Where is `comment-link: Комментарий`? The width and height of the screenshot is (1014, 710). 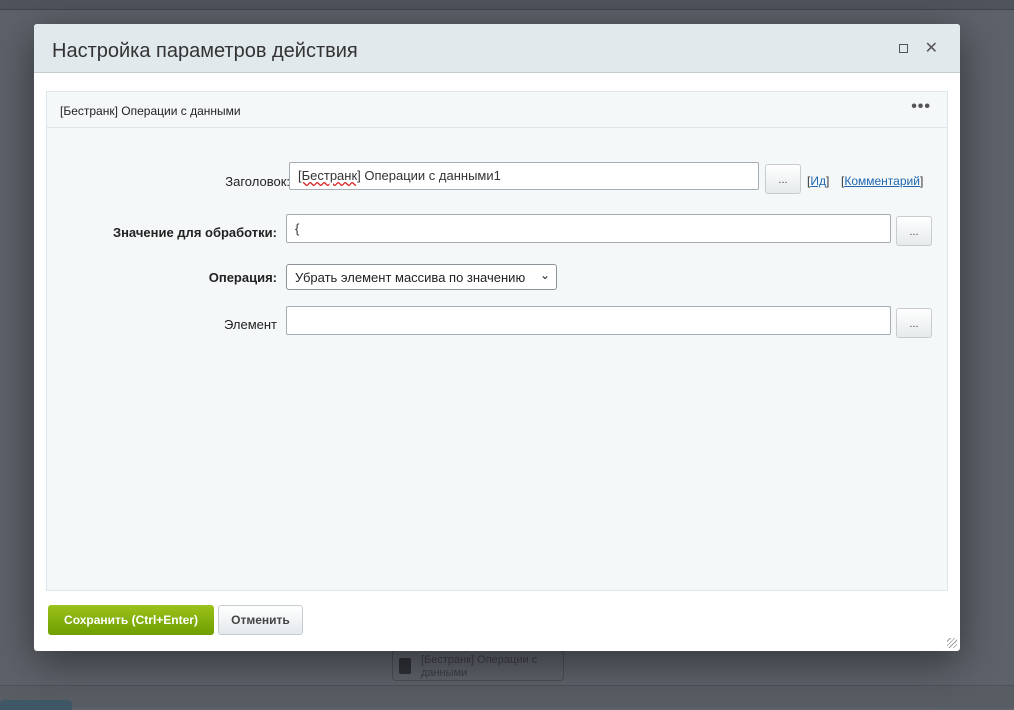
comment-link: Комментарий is located at coordinates (882, 181).